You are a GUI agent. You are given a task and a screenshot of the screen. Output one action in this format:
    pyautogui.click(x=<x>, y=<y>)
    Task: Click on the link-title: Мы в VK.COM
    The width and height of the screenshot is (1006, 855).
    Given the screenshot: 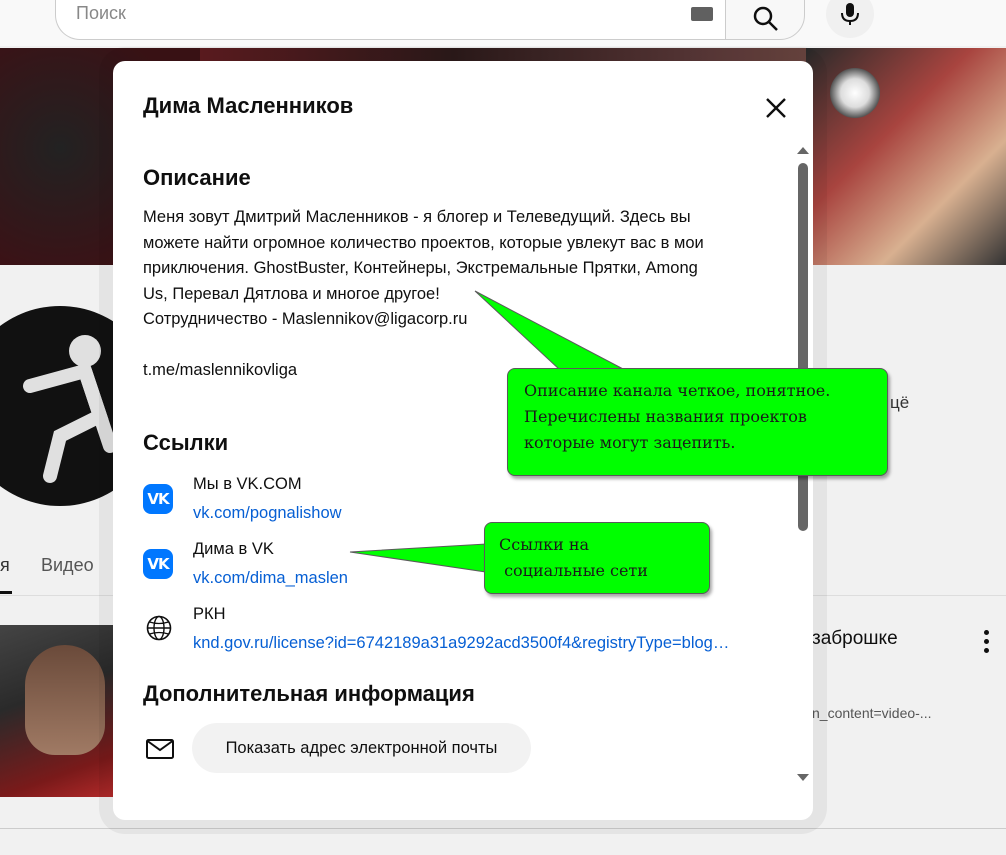 What is the action you would take?
    pyautogui.click(x=247, y=484)
    